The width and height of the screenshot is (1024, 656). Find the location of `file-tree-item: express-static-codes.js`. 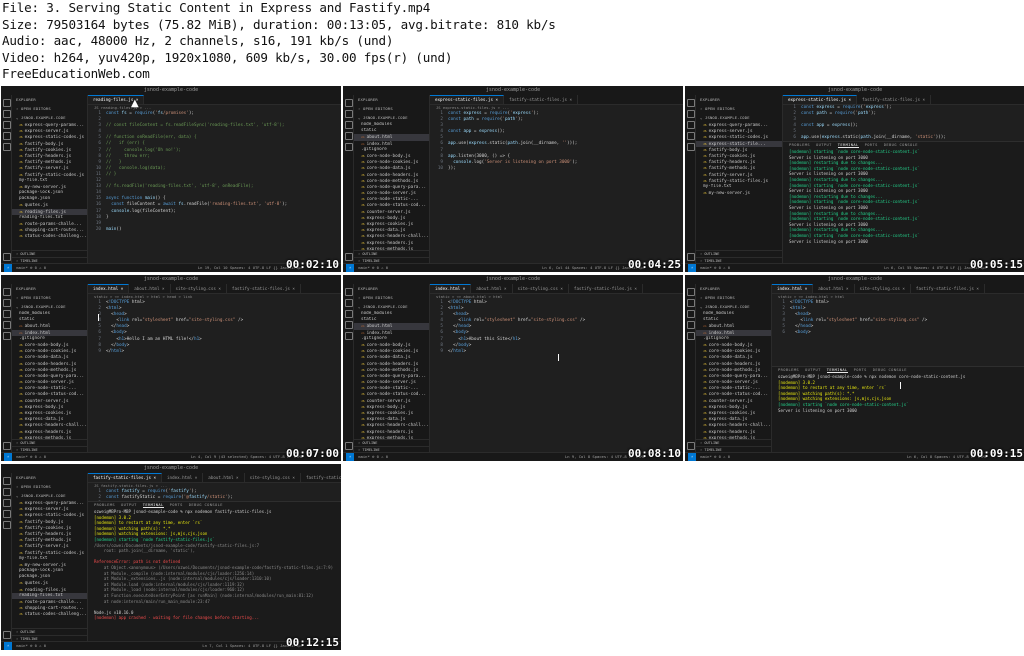

file-tree-item: express-static-codes.js is located at coordinates (49, 515).